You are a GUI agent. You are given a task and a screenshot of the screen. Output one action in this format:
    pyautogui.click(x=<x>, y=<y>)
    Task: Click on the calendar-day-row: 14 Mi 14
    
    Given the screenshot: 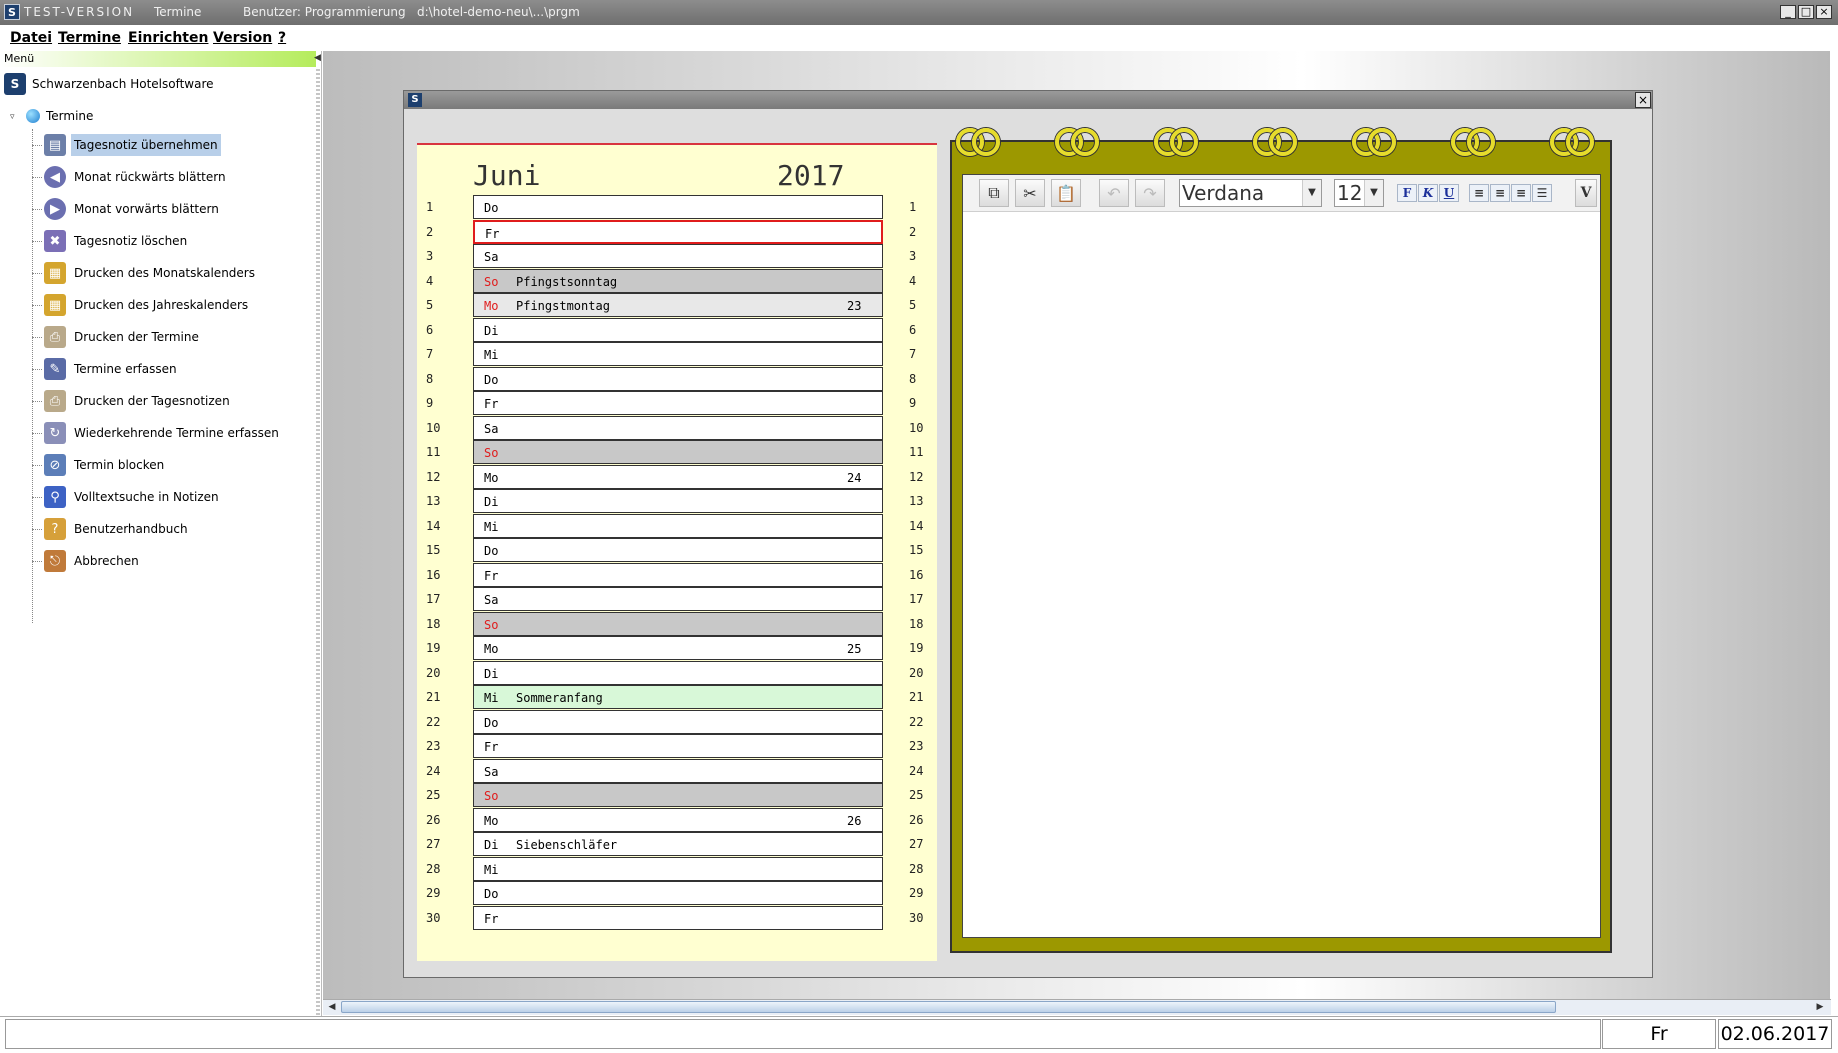 What is the action you would take?
    pyautogui.click(x=677, y=525)
    